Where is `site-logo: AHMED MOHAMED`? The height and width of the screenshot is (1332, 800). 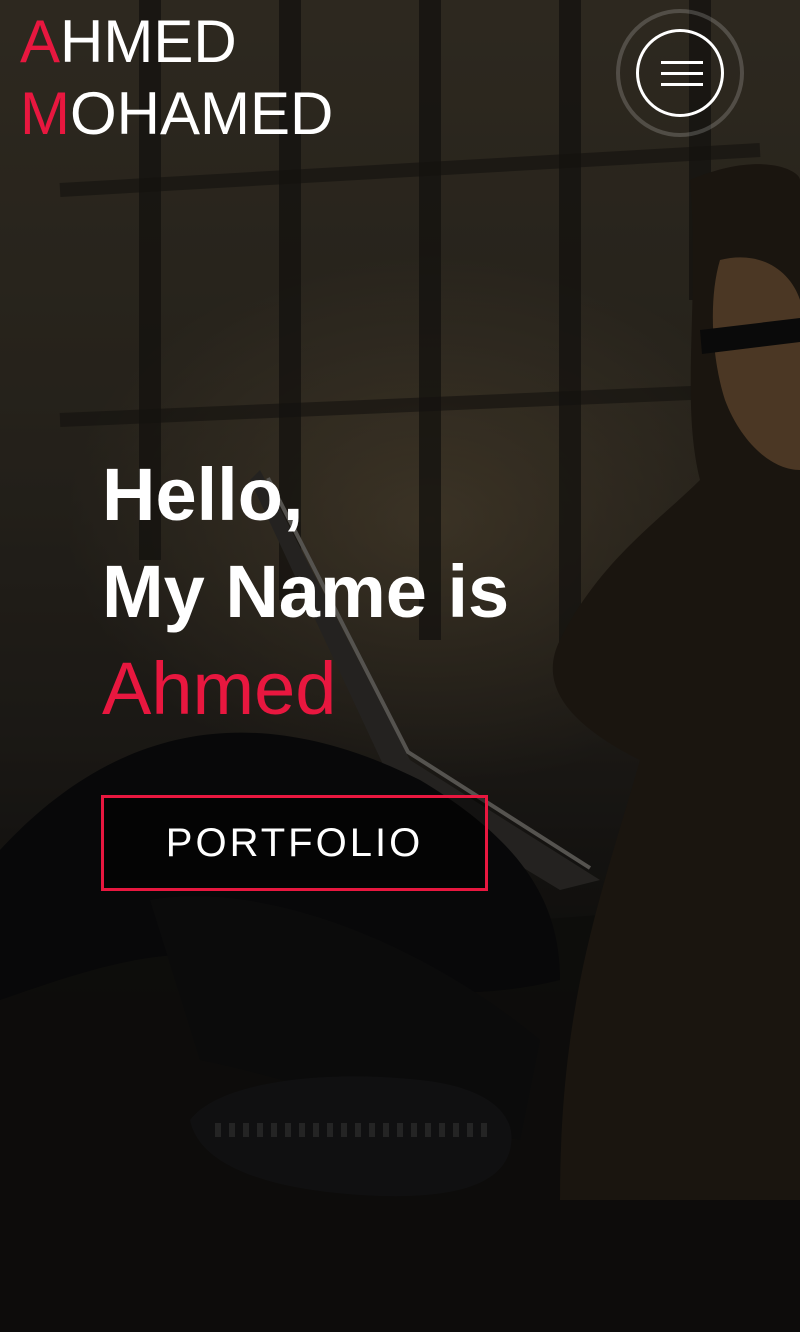 site-logo: AHMED MOHAMED is located at coordinates (176, 78).